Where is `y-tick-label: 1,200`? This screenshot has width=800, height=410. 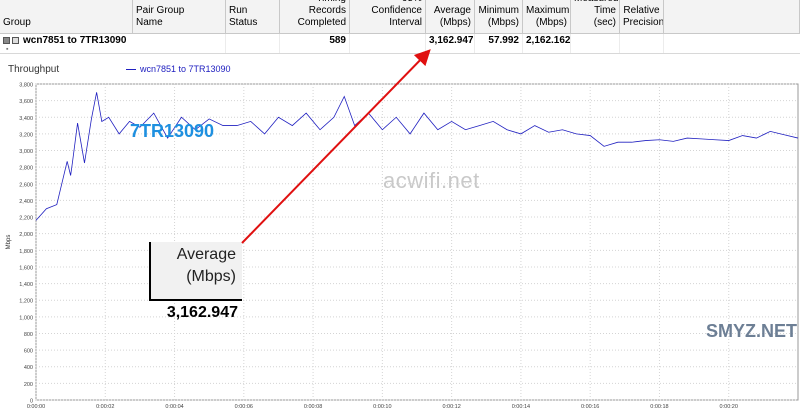
y-tick-label: 1,200 is located at coordinates (26, 302).